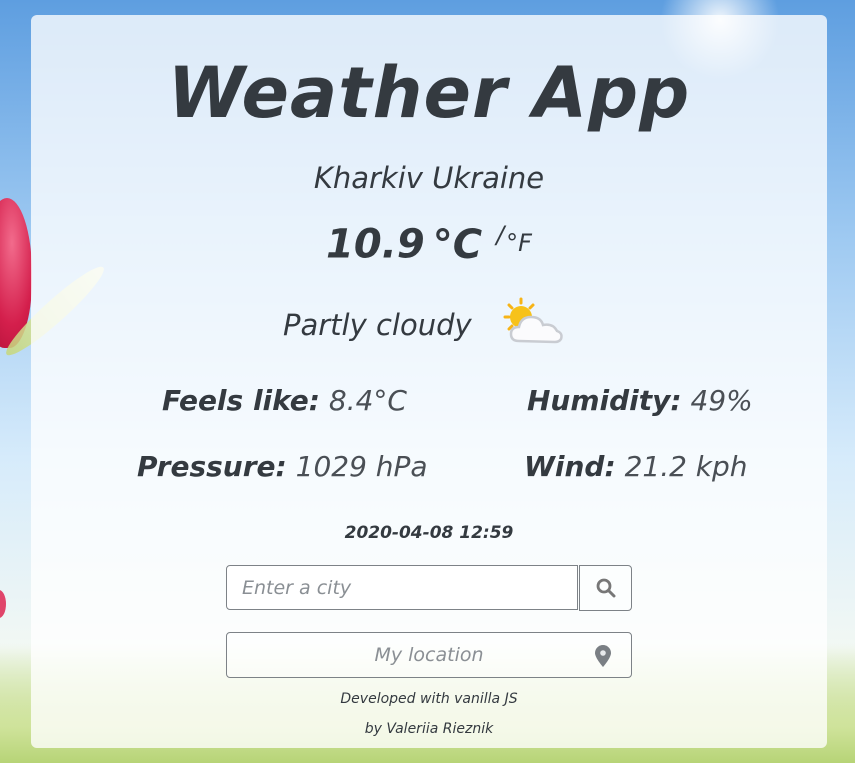 This screenshot has height=763, width=855. What do you see at coordinates (429, 533) in the screenshot?
I see `last-updated-datetime: 2020-04-08 12:59` at bounding box center [429, 533].